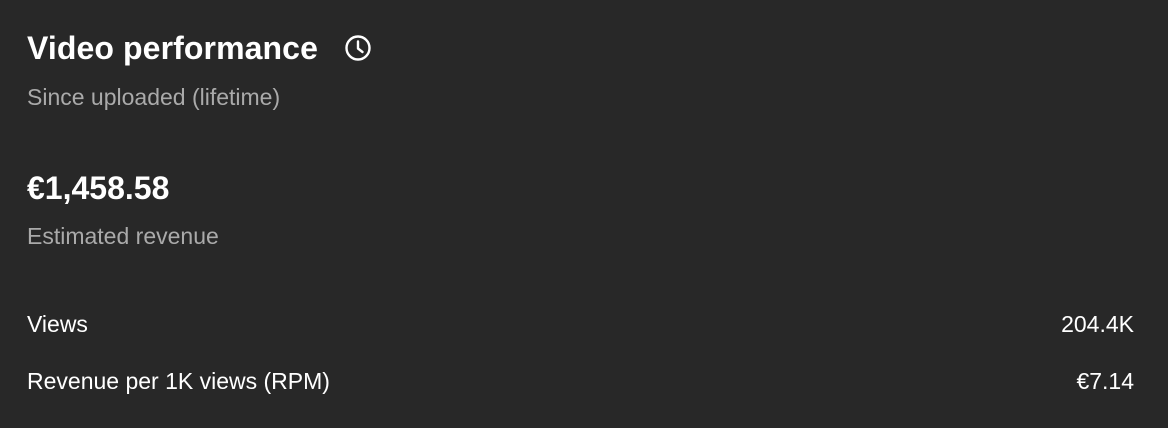 The height and width of the screenshot is (428, 1168). I want to click on metric-label-rpm: Revenue per 1K views (RPM), so click(178, 380).